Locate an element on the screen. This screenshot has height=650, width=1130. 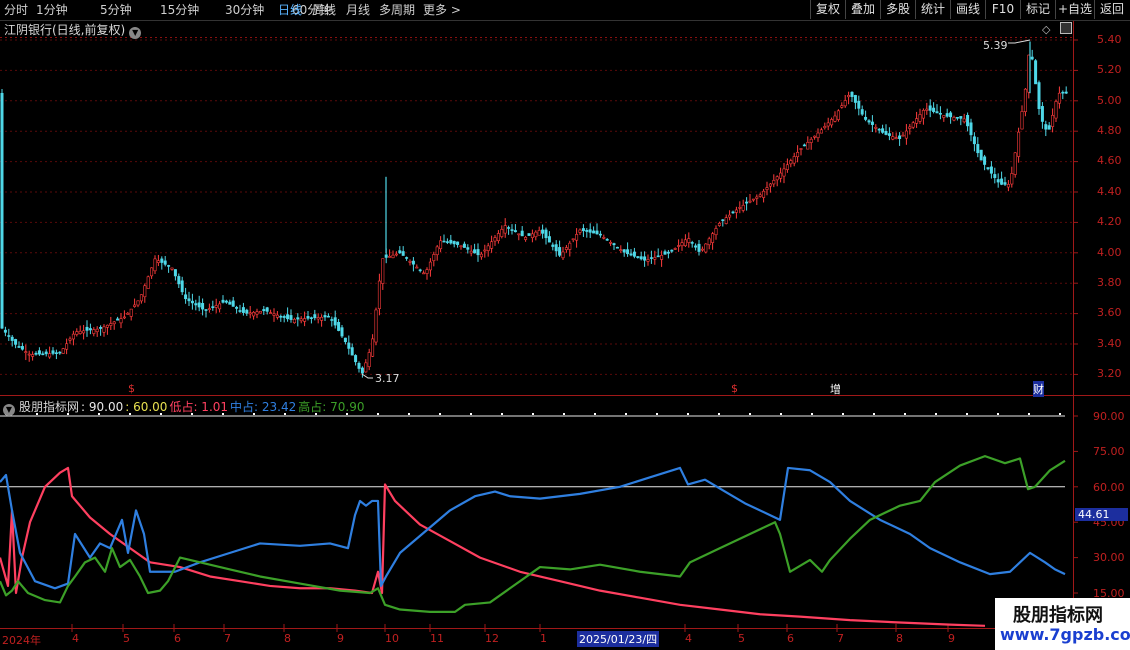
share-increase-marker: 增 is located at coordinates (835, 389).